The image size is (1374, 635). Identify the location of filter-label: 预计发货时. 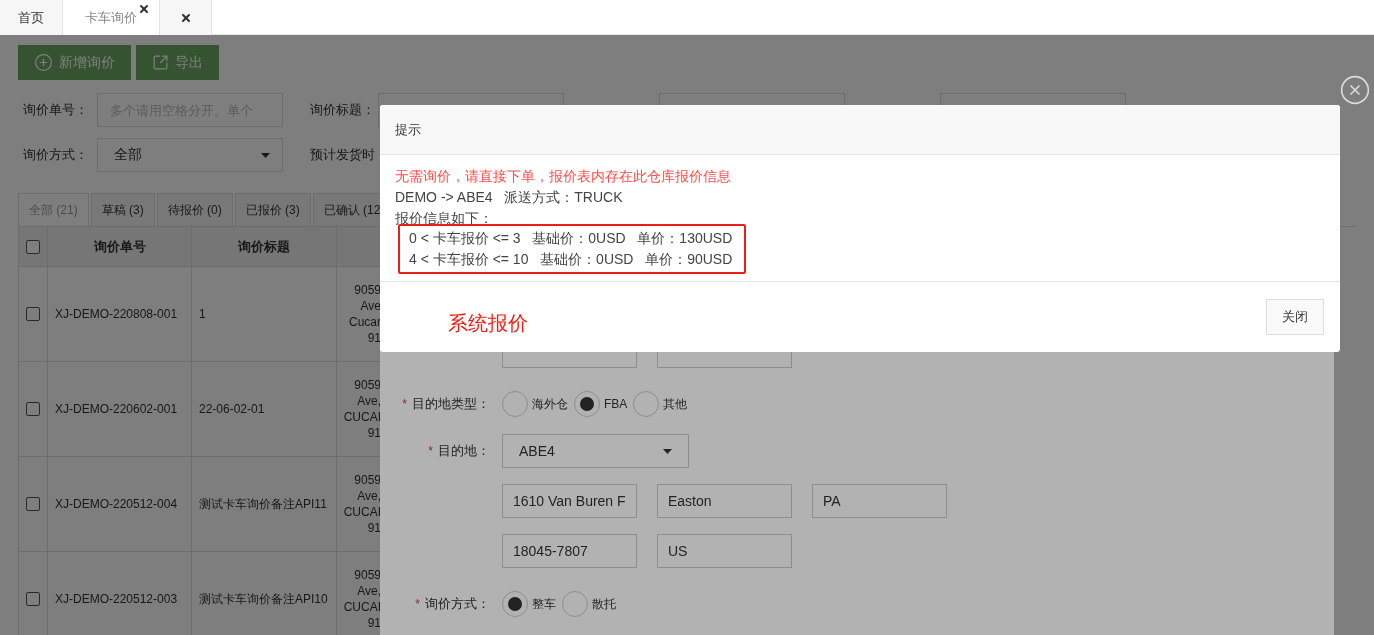
(342, 155).